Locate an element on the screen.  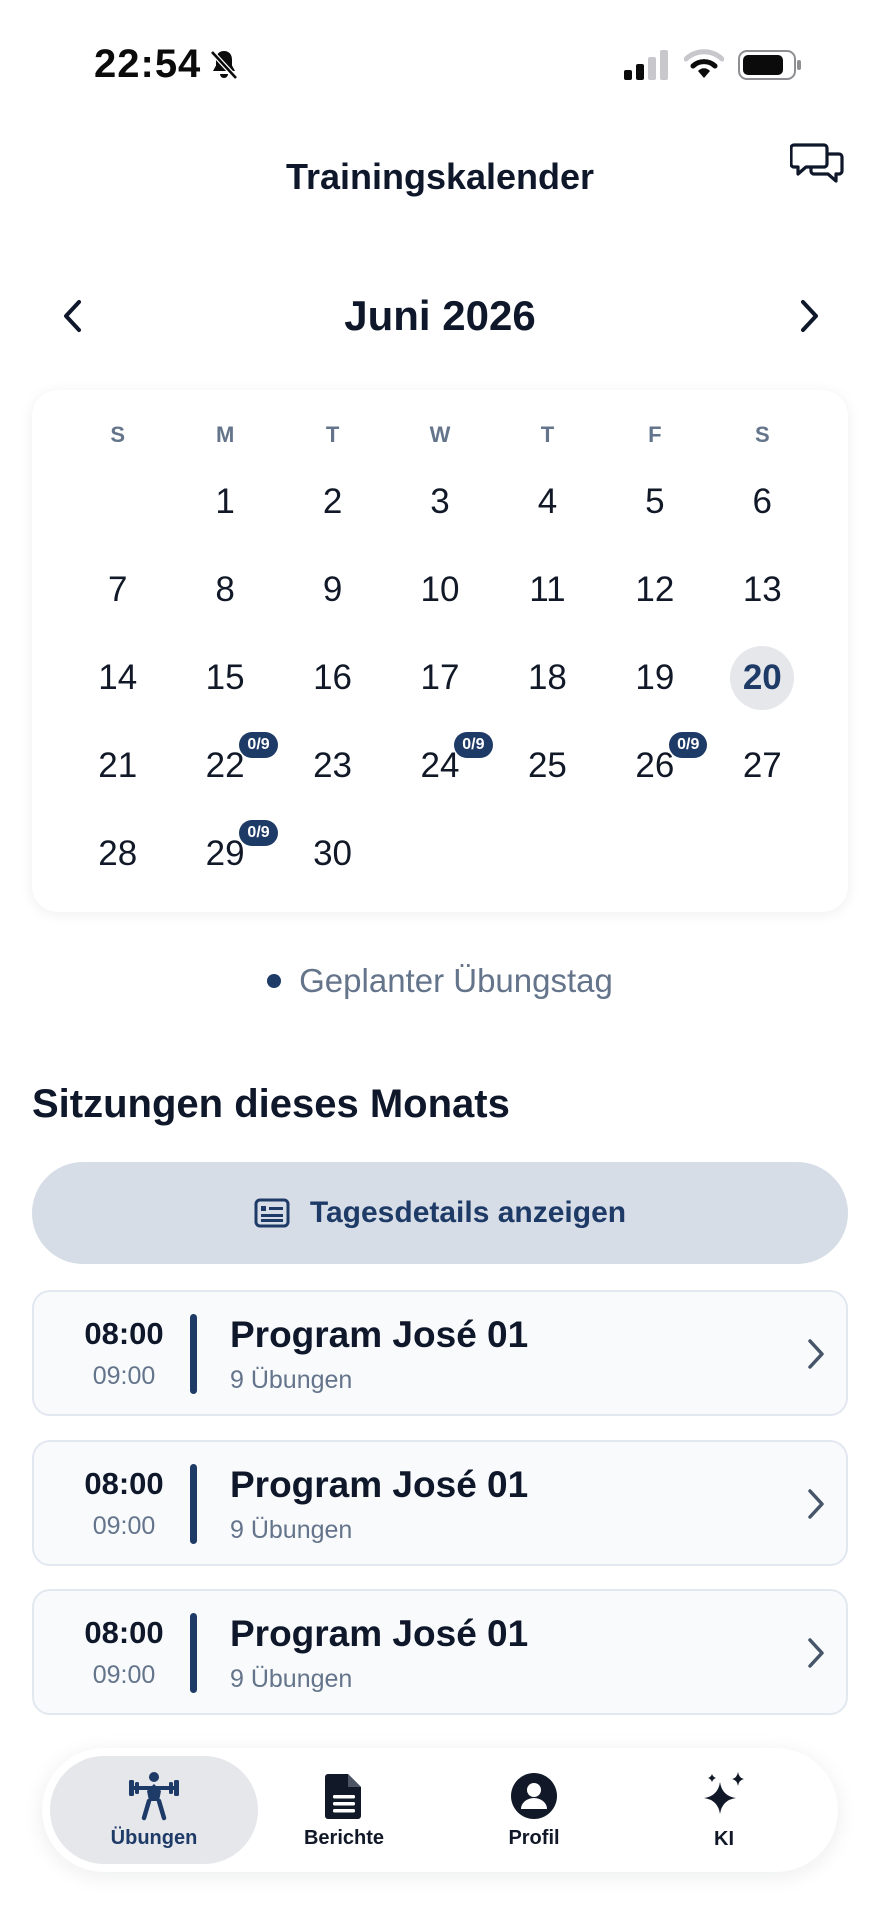
calendar-day: 28 is located at coordinates (117, 854).